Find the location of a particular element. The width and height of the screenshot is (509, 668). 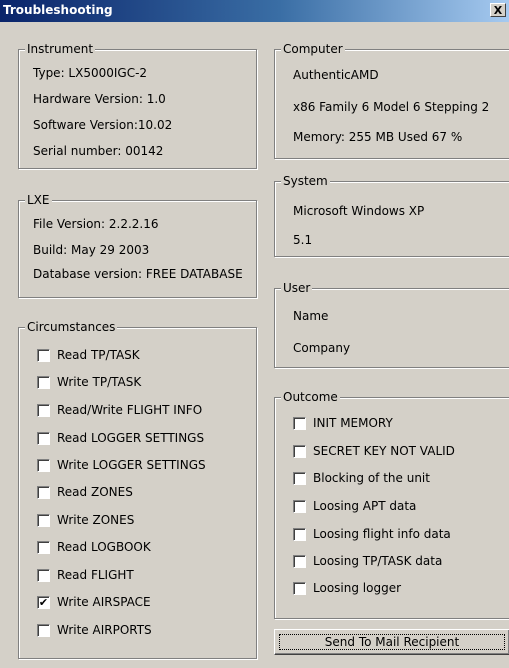

system-legend: System is located at coordinates (305, 181).